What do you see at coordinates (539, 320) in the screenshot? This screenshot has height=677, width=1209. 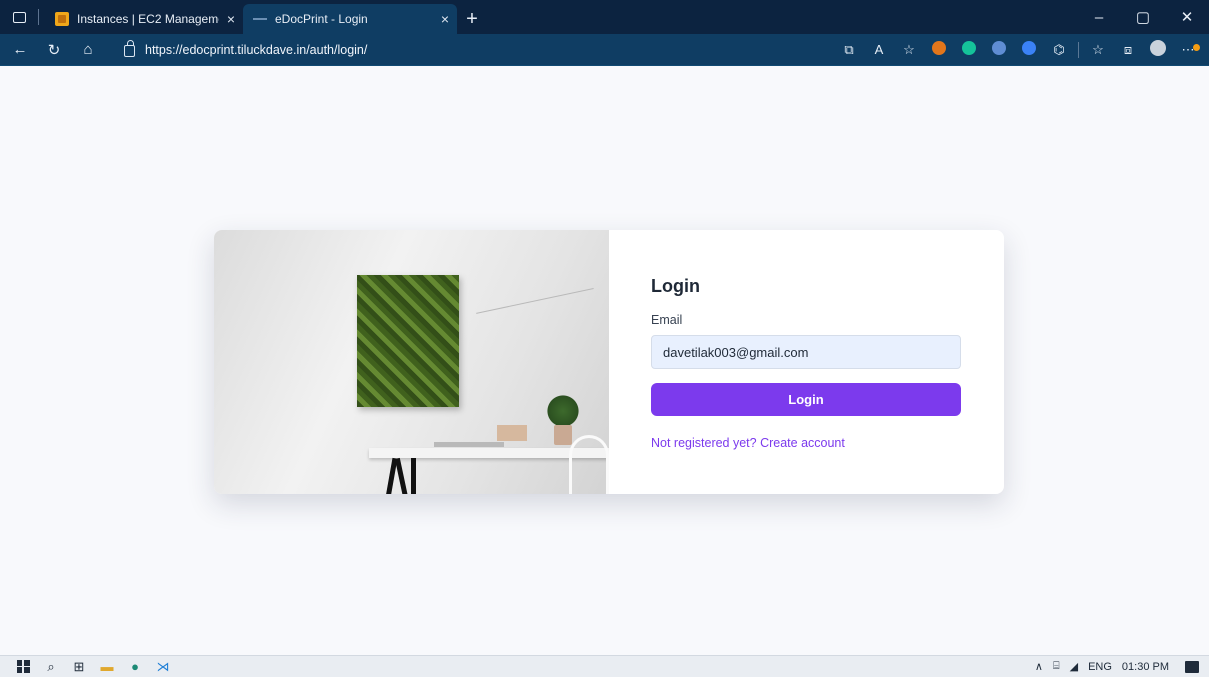 I see `wall-crack` at bounding box center [539, 320].